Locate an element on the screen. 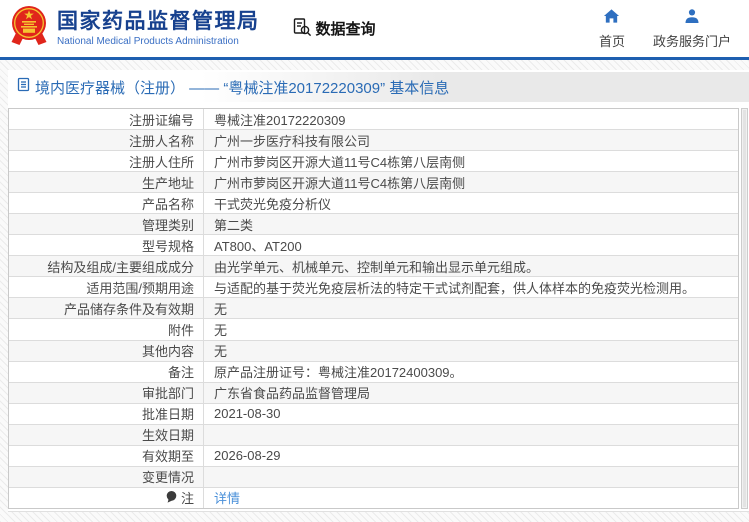 Image resolution: width=749 pixels, height=522 pixels. row-label: 型号规格 is located at coordinates (106, 245).